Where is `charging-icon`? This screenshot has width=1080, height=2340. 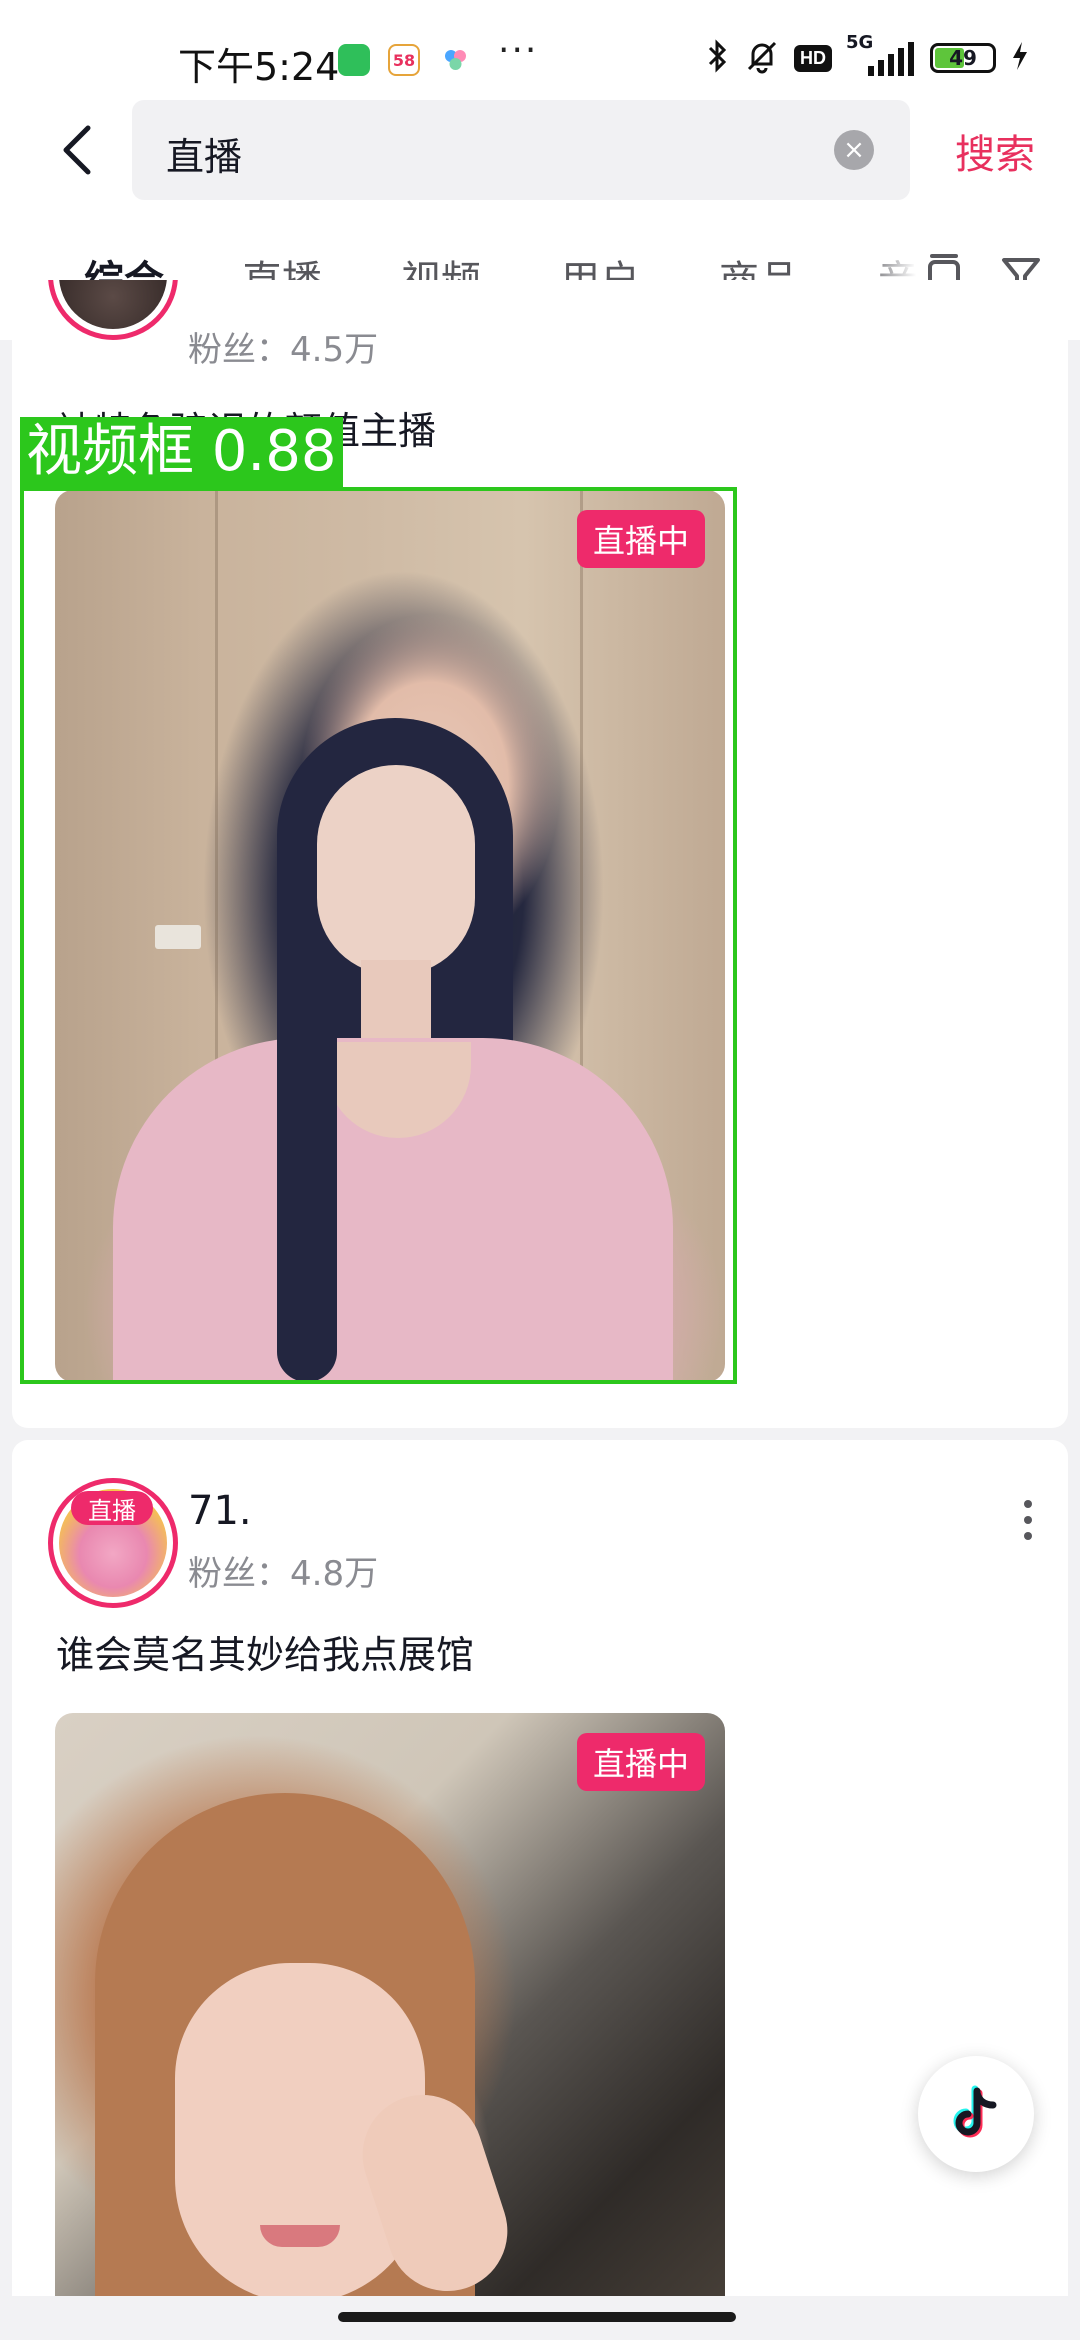 charging-icon is located at coordinates (1020, 58).